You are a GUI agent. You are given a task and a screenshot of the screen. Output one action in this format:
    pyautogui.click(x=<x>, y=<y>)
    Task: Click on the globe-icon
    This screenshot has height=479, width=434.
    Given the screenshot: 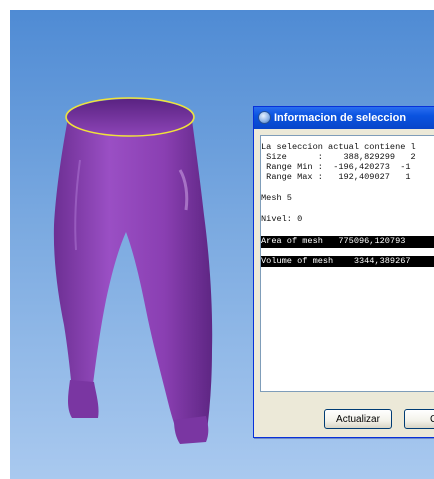 What is the action you would take?
    pyautogui.click(x=264, y=117)
    